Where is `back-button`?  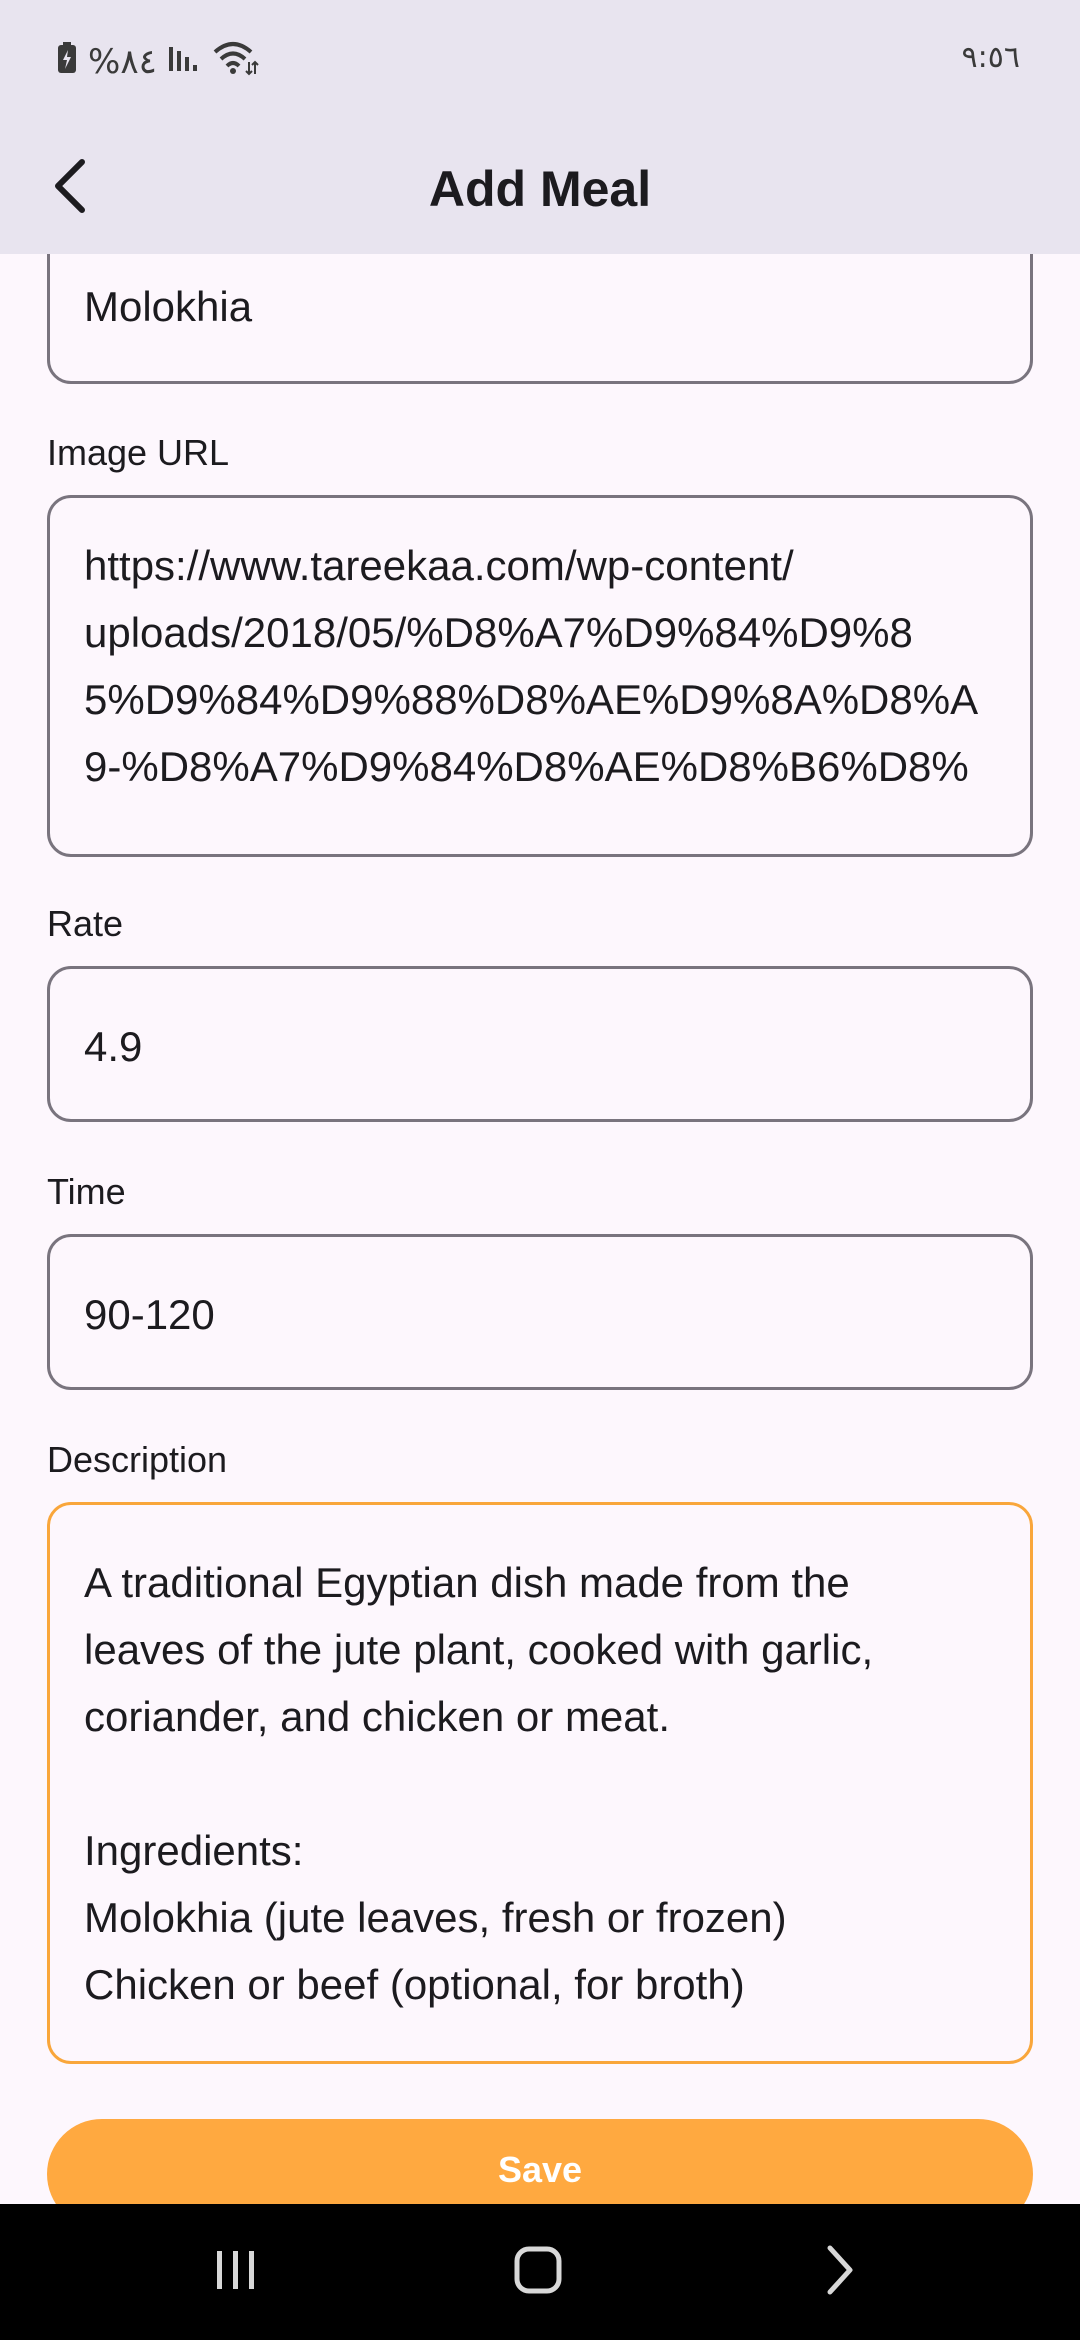 back-button is located at coordinates (70, 188).